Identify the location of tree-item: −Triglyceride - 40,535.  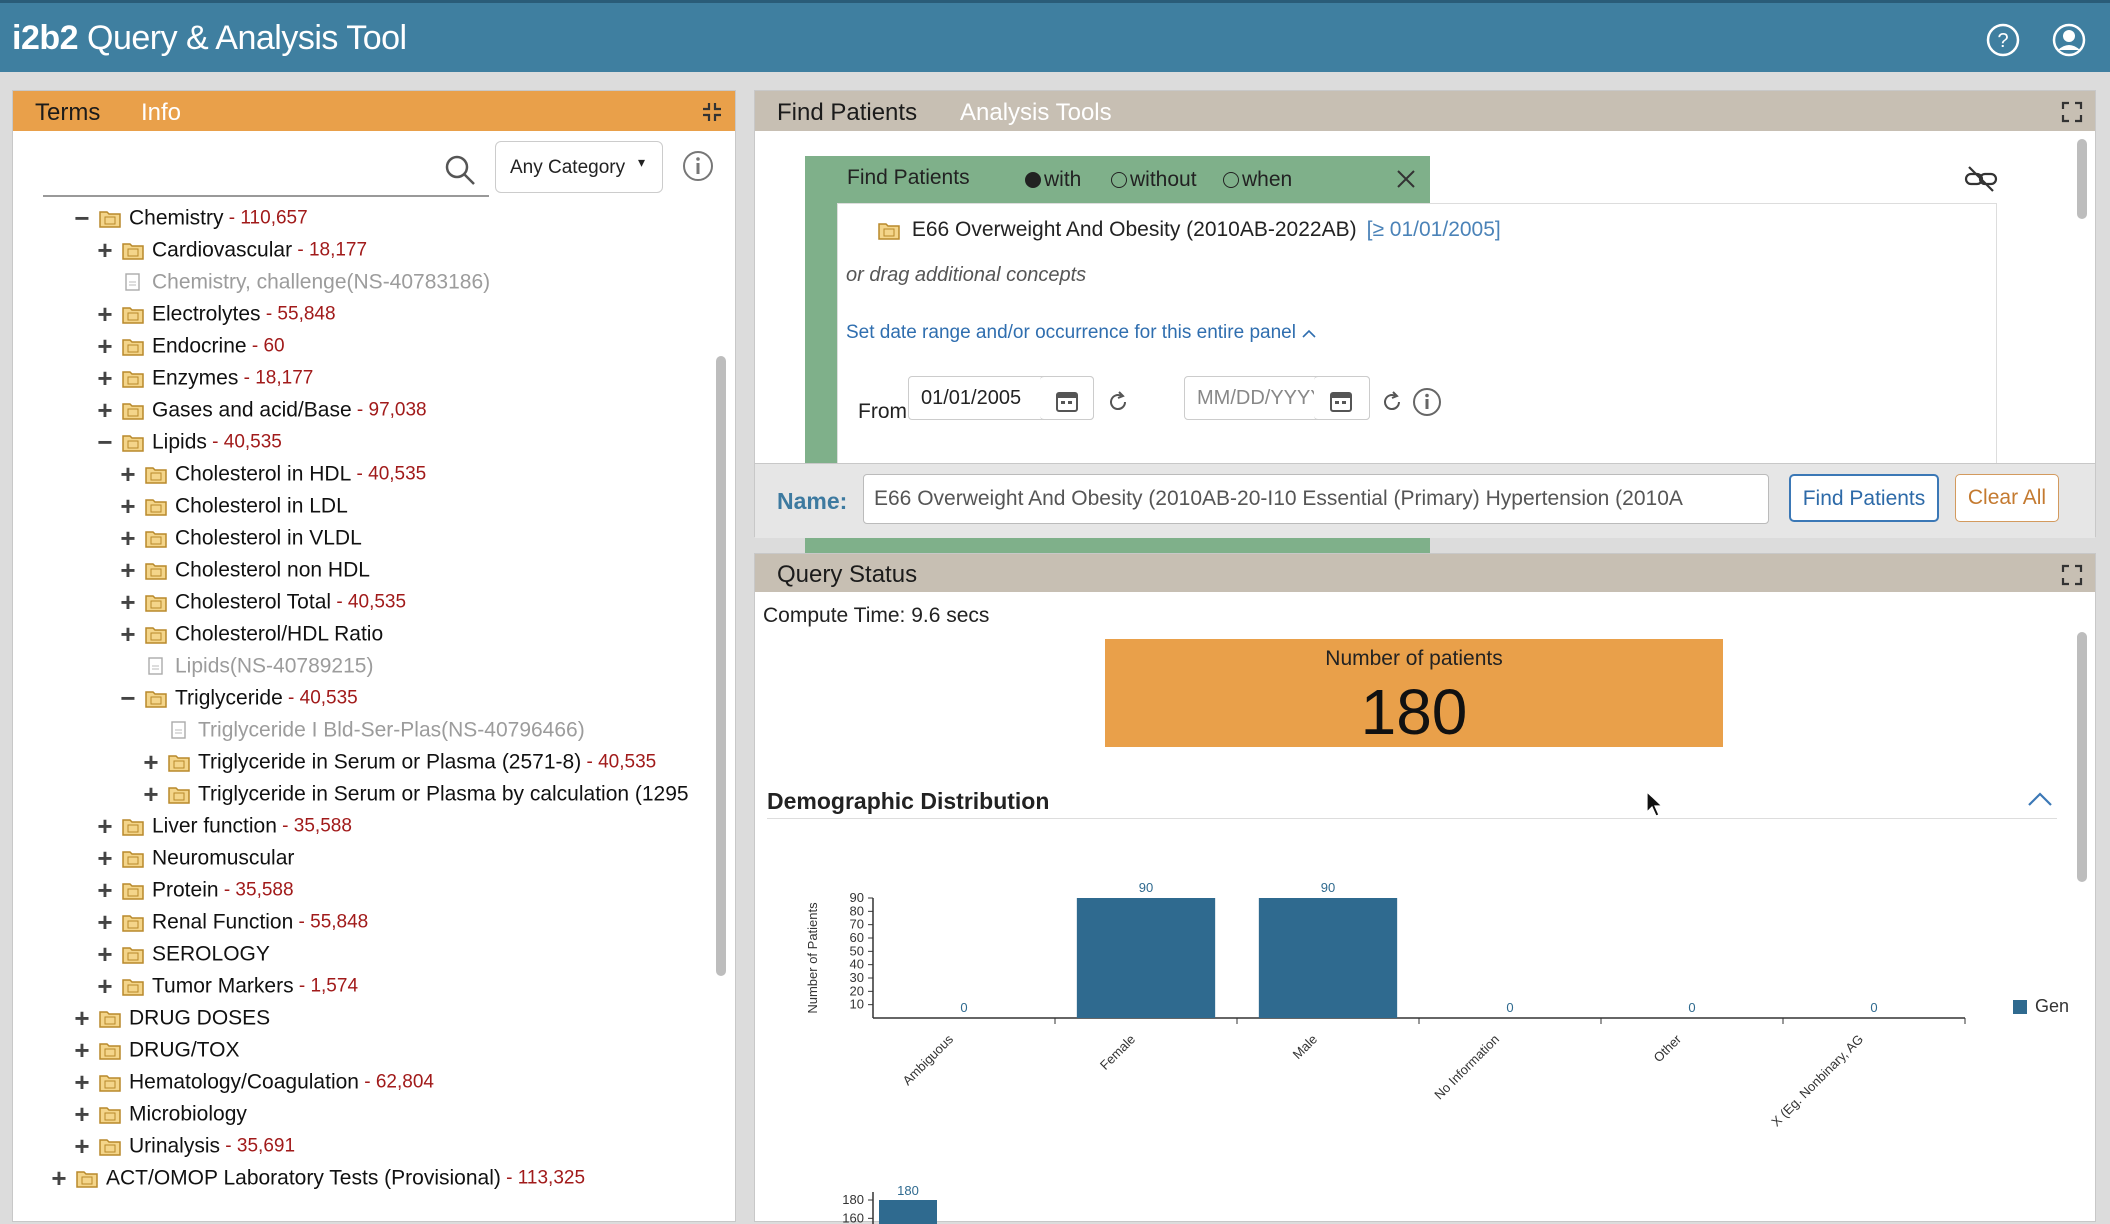
(237, 698).